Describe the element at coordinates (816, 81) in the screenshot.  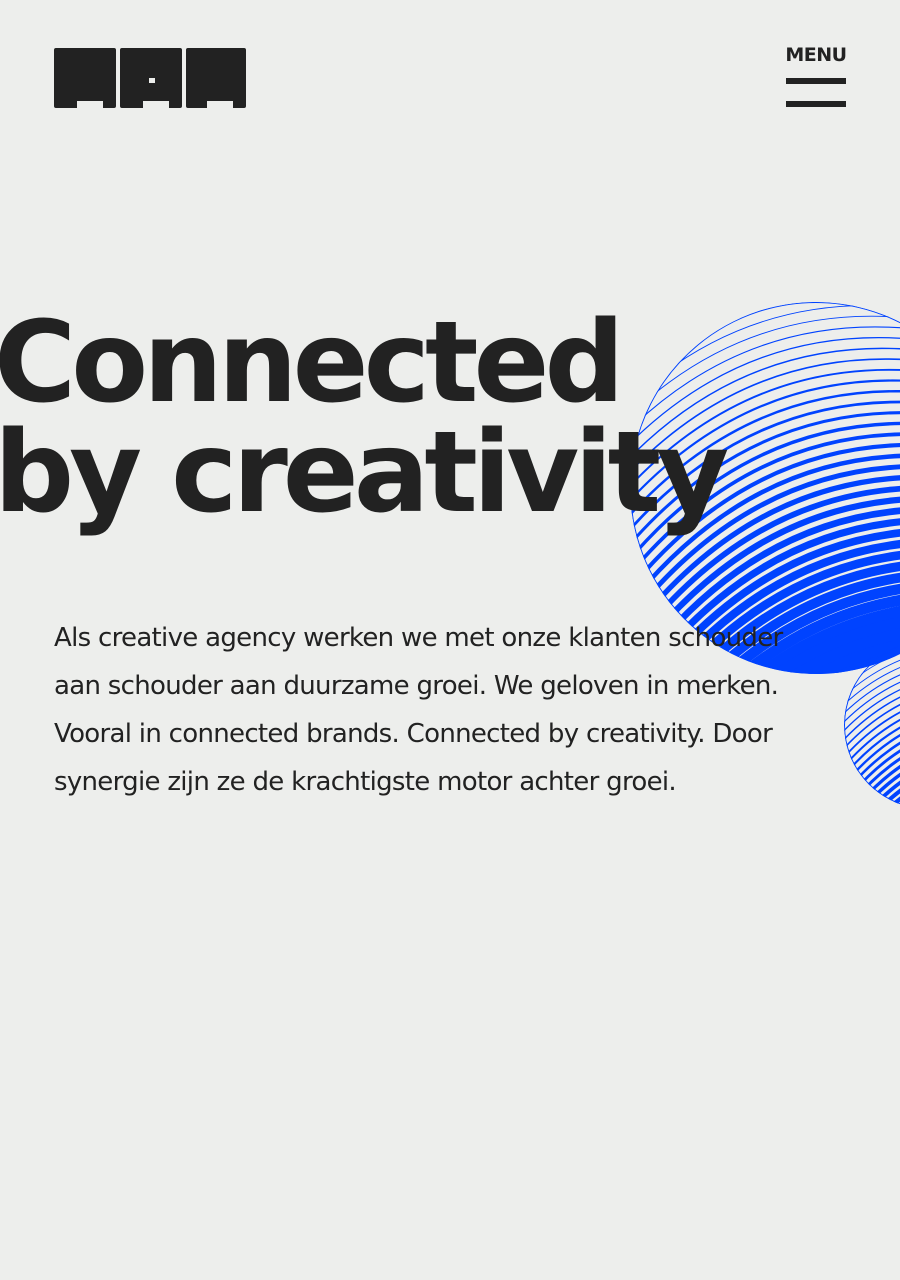
I see `hamburger-icon` at that location.